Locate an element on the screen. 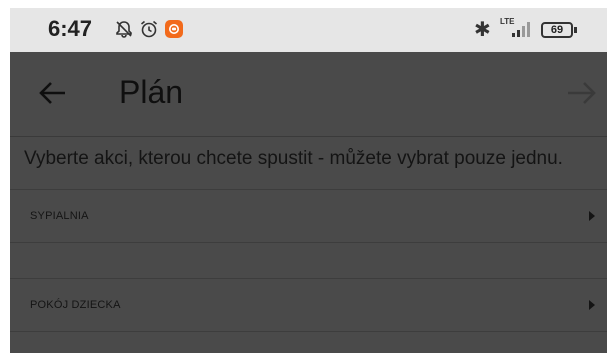 Image resolution: width=607 pixels, height=353 pixels. alarm-icon is located at coordinates (149, 29).